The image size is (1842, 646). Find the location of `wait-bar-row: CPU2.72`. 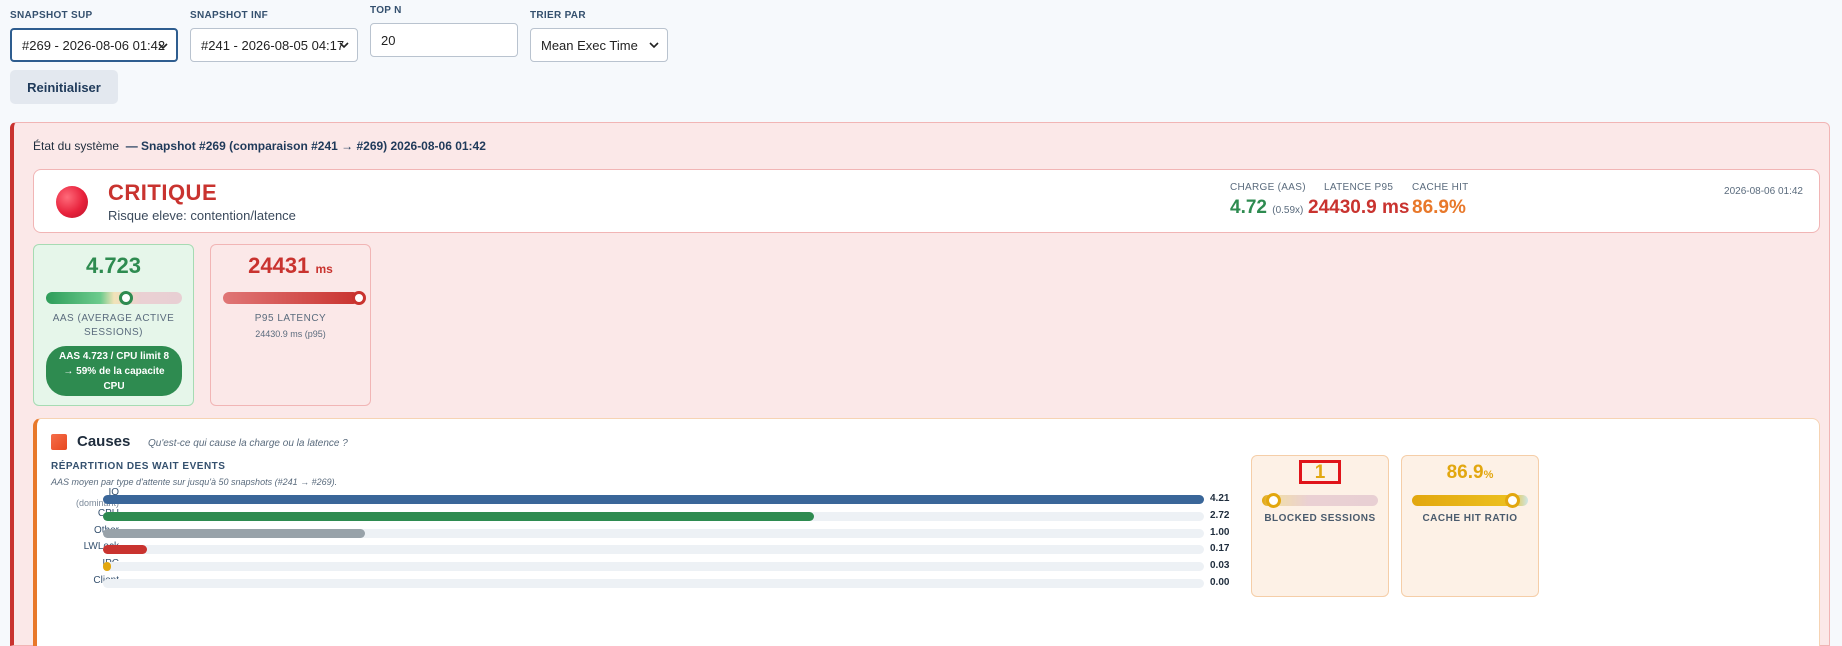

wait-bar-row: CPU2.72 is located at coordinates (640, 516).